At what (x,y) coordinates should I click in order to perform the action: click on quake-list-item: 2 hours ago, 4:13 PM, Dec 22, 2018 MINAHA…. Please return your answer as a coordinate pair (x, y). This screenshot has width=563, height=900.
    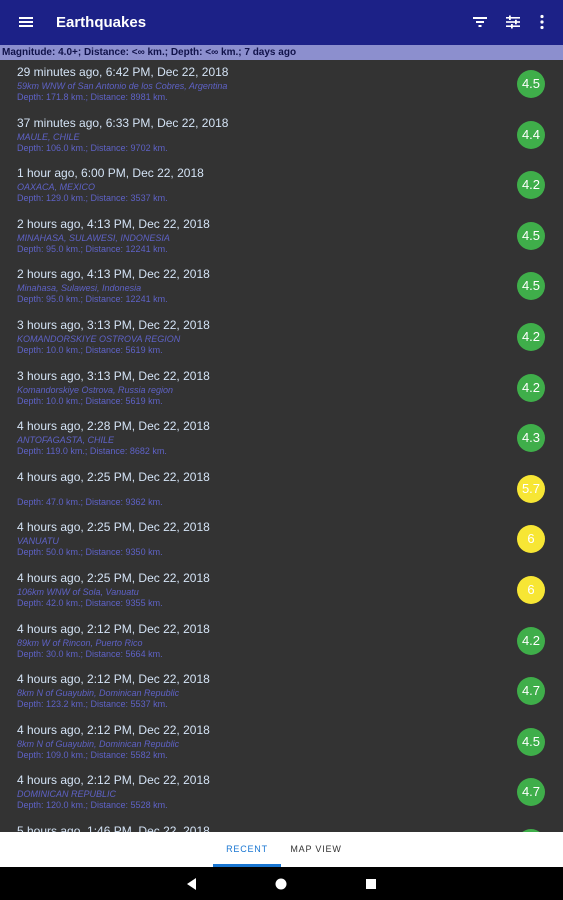
    Looking at the image, I should click on (281, 237).